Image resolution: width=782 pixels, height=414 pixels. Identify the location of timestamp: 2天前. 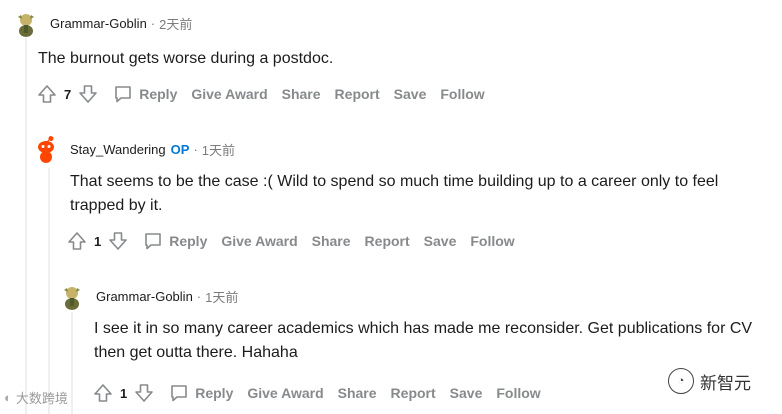
(175, 23).